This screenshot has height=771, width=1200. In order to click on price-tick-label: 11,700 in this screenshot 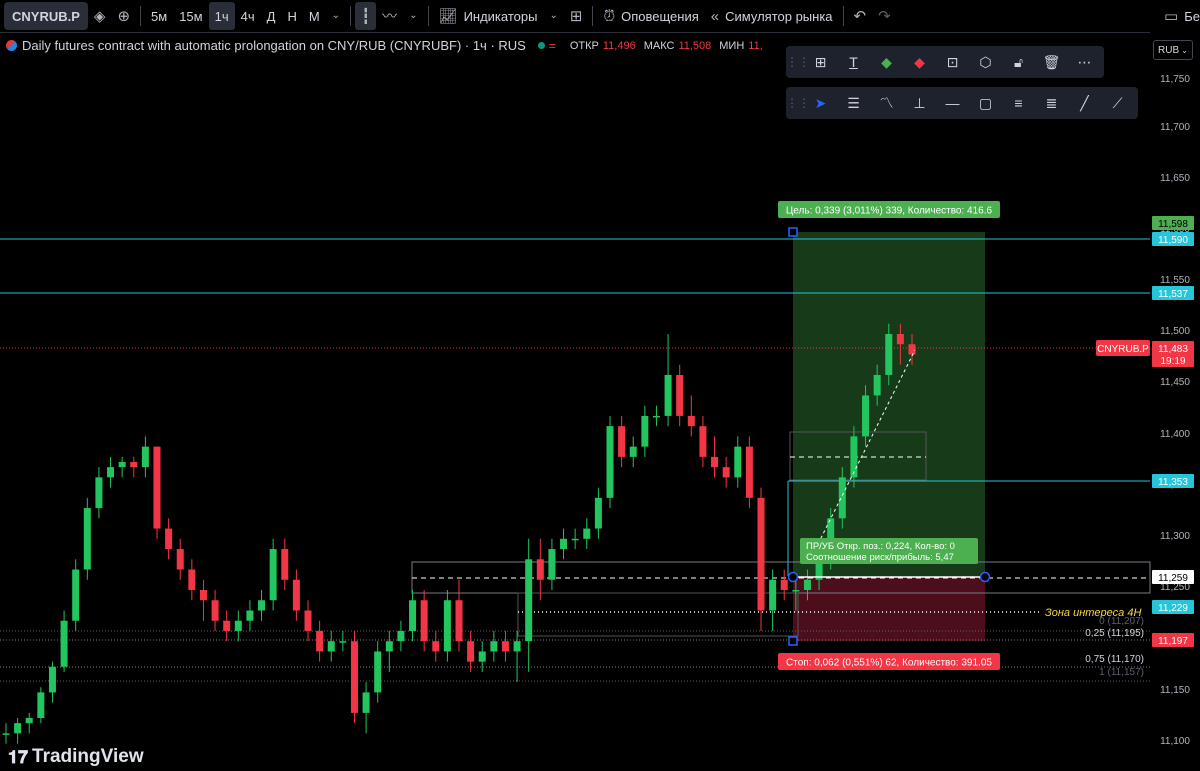, I will do `click(1175, 127)`.